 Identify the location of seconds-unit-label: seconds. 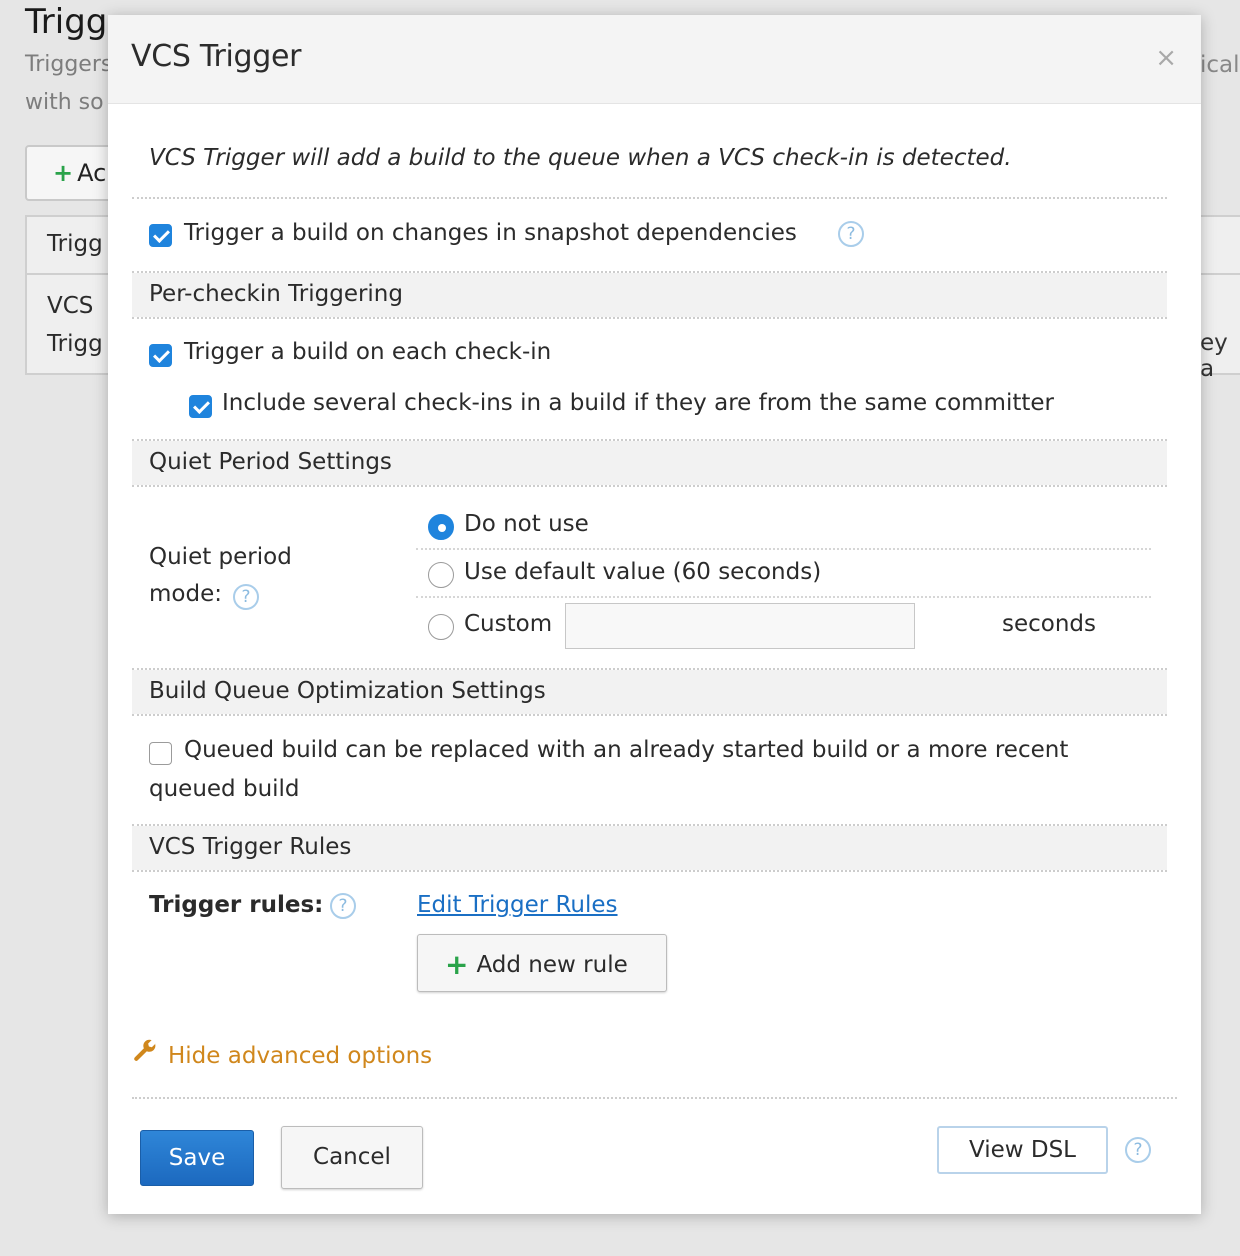
(1049, 624).